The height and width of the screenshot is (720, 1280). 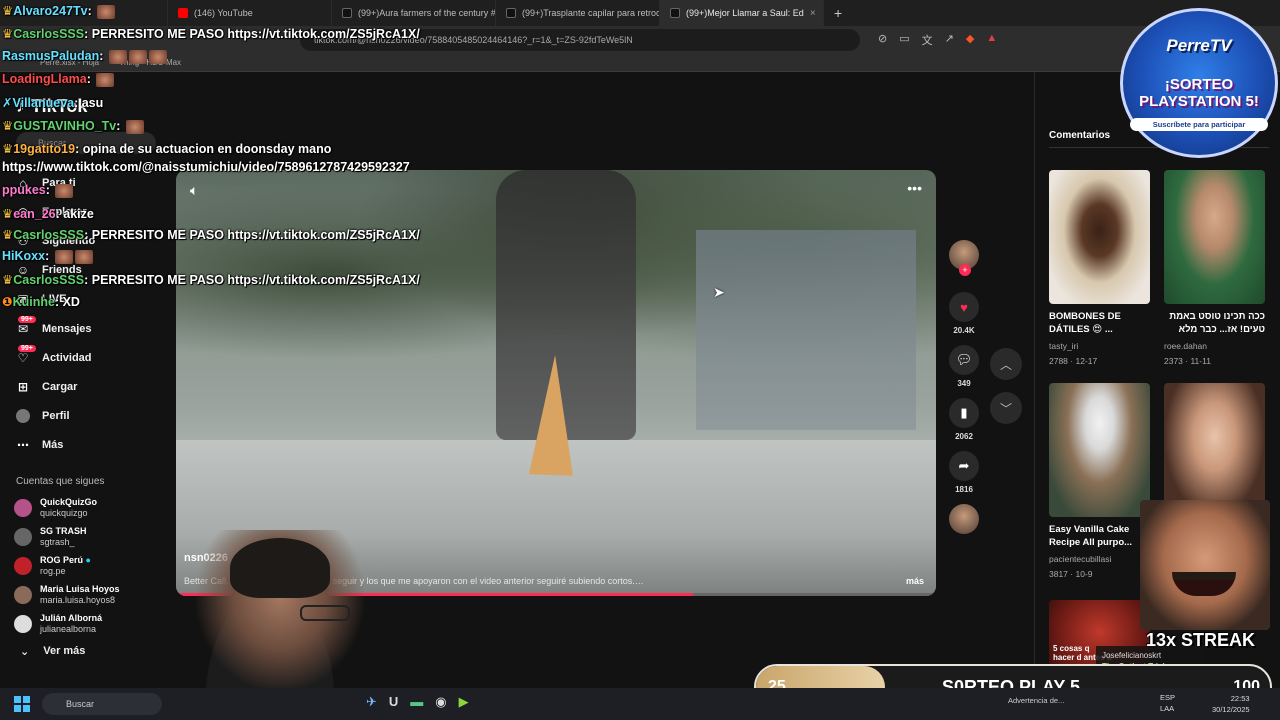 I want to click on save-button: ▮, so click(x=964, y=413).